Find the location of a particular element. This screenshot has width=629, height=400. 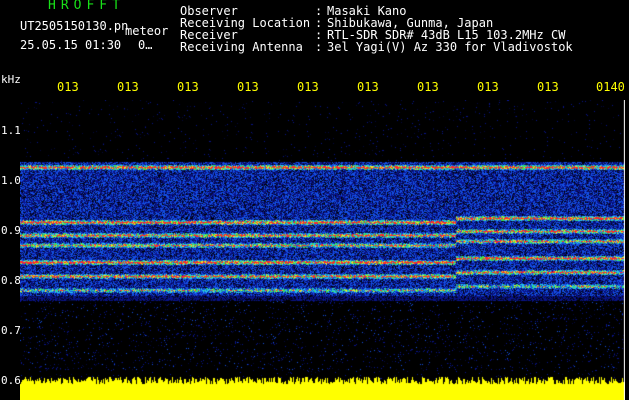

xtick-label: 0140 is located at coordinates (610, 87).